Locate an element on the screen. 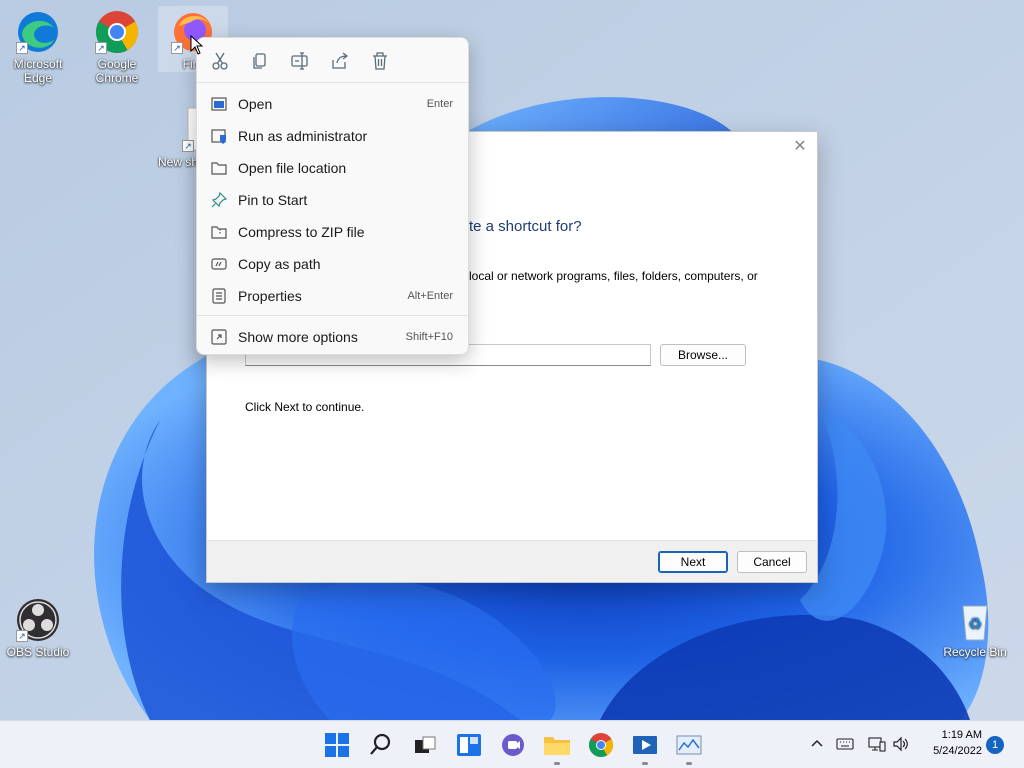 The height and width of the screenshot is (768, 1024). desktop-icon-label: Edge is located at coordinates (38, 78).